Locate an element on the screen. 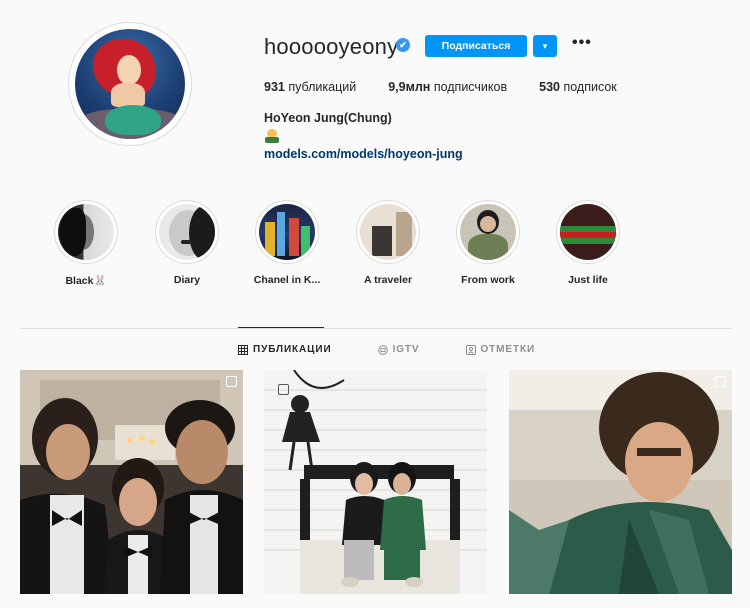 Image resolution: width=750 pixels, height=608 pixels. highlight-item: From work is located at coordinates (488, 243).